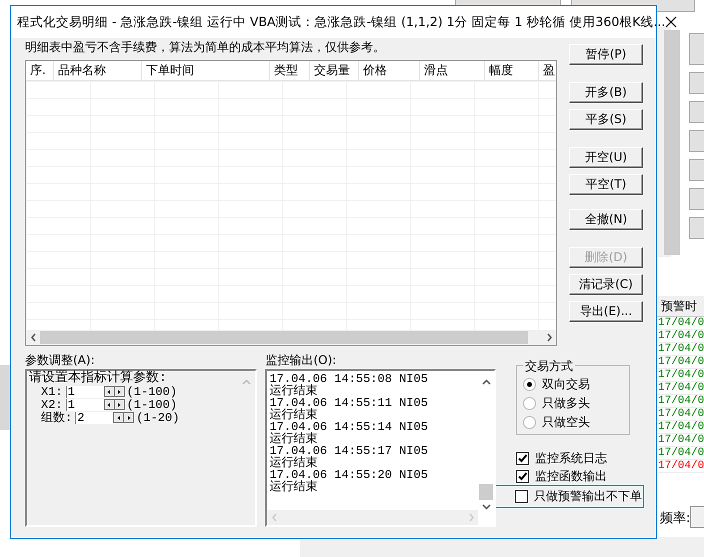  What do you see at coordinates (94, 418) in the screenshot?
I see `parameter-field: 2` at bounding box center [94, 418].